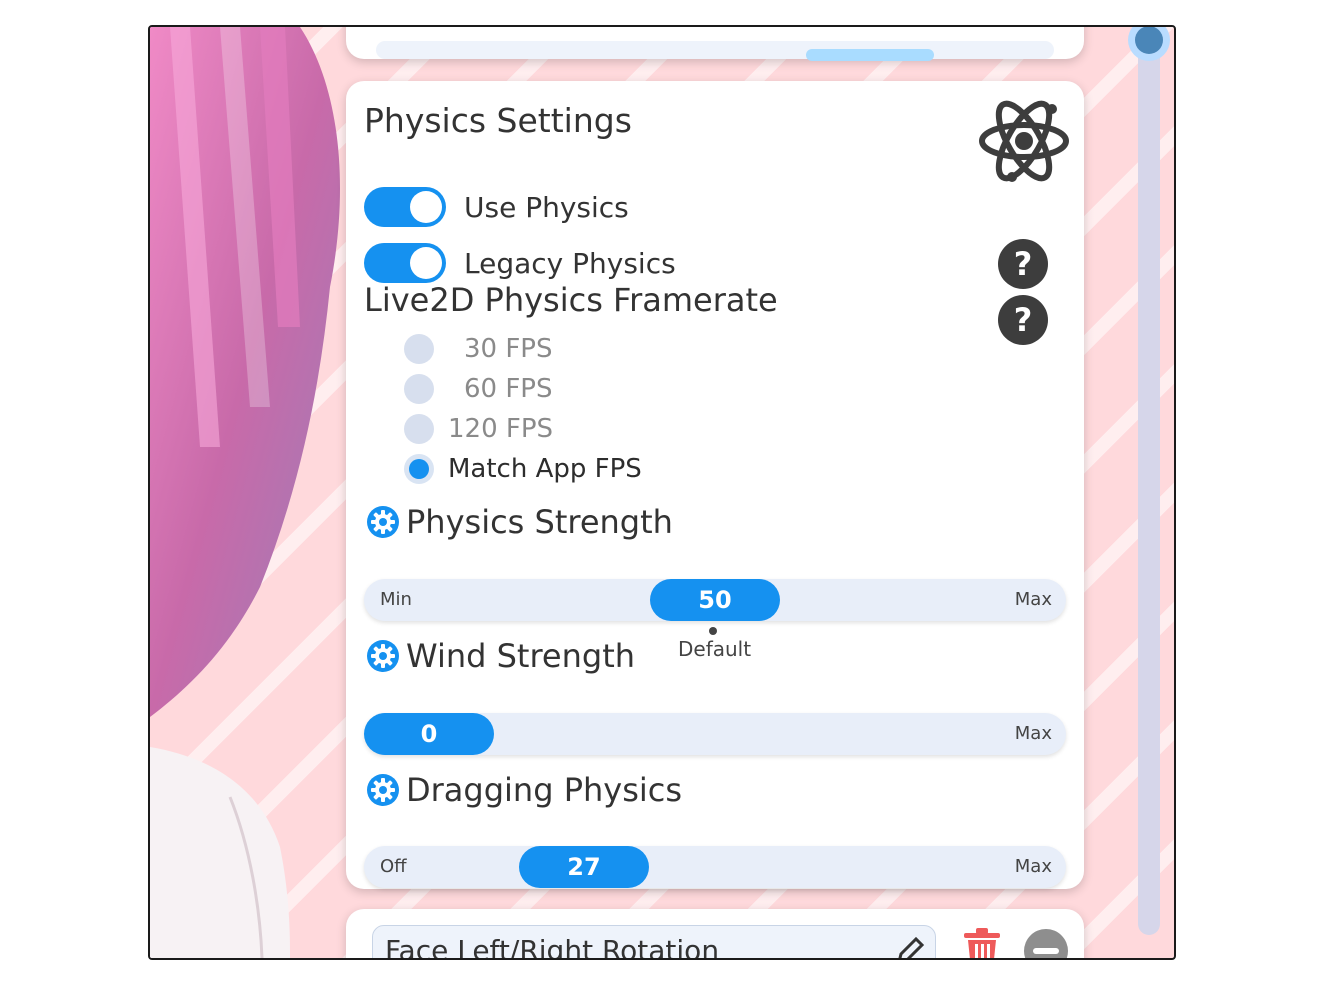 This screenshot has height=991, width=1333. Describe the element at coordinates (429, 734) in the screenshot. I see `slider-thumb: 0` at that location.